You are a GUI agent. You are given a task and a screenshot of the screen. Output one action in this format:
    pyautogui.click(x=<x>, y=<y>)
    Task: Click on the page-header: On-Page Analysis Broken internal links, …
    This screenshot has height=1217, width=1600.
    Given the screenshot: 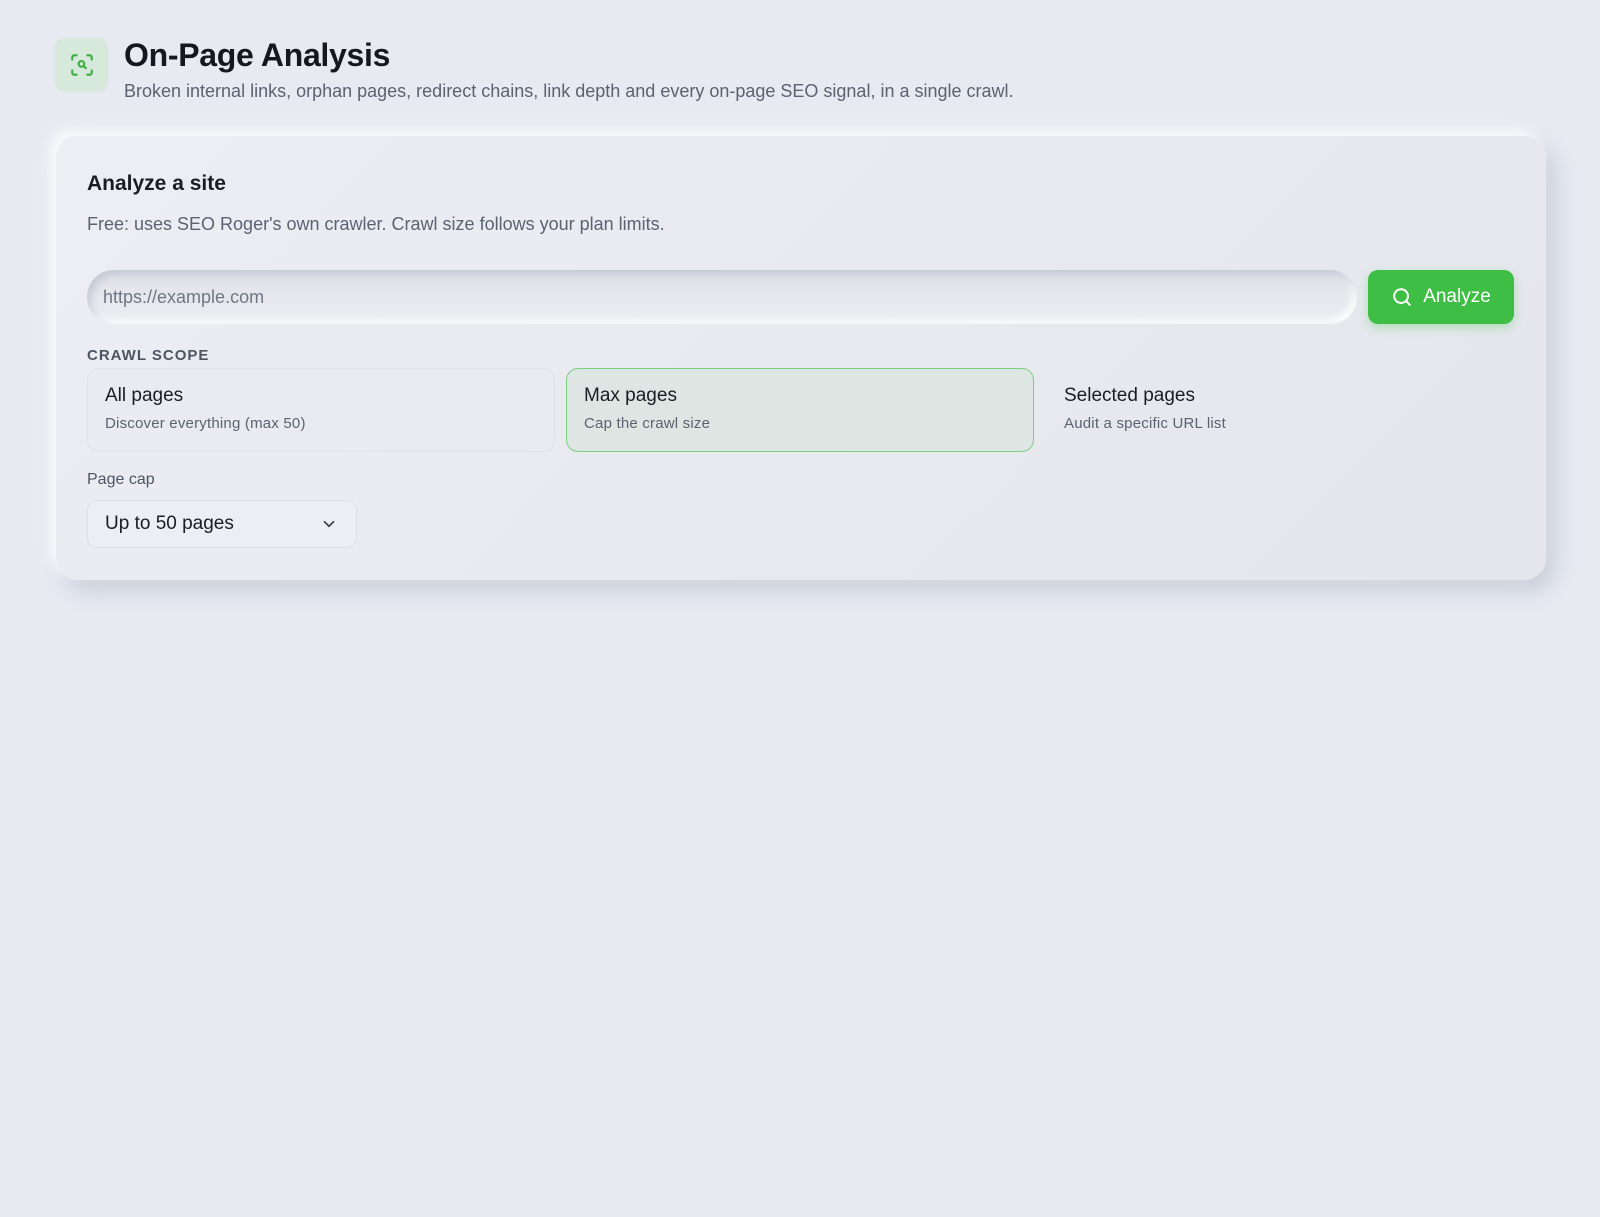 What is the action you would take?
    pyautogui.click(x=534, y=70)
    